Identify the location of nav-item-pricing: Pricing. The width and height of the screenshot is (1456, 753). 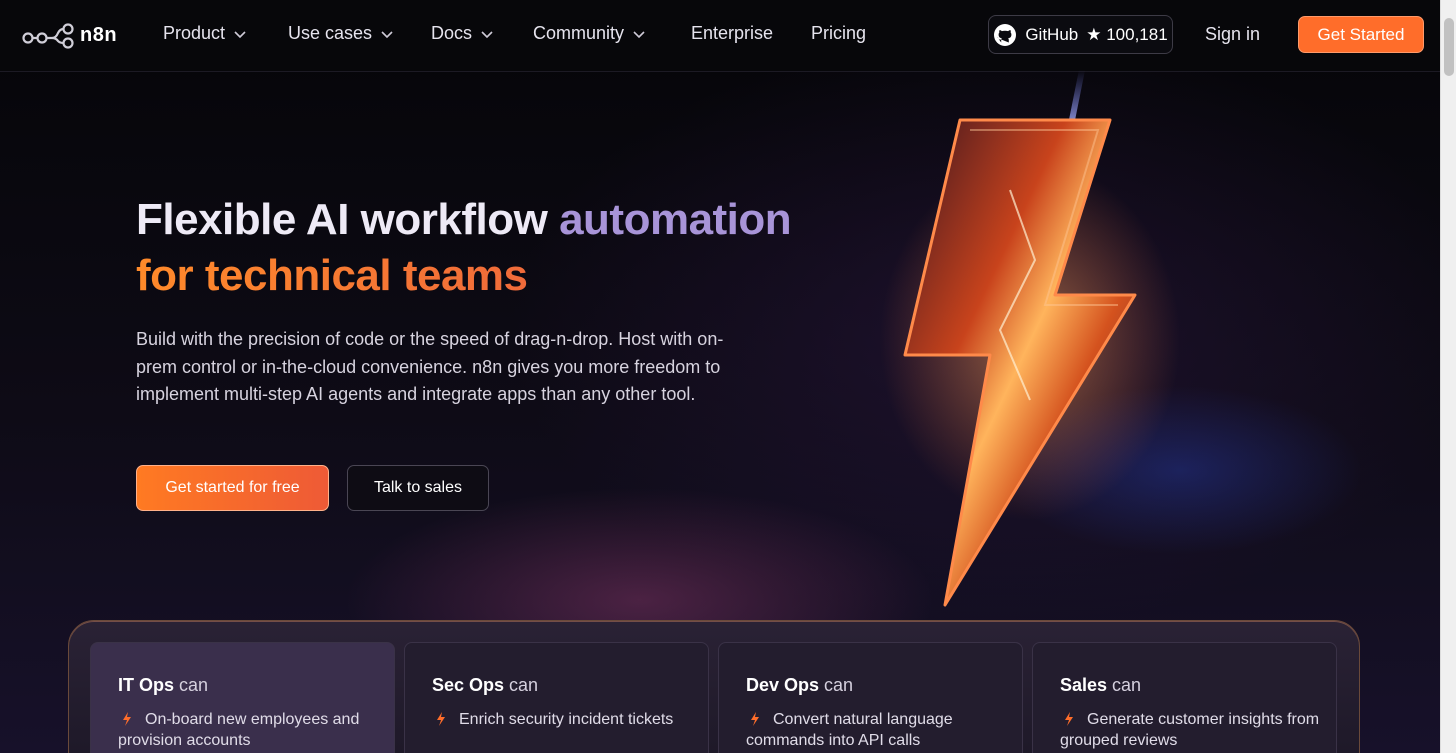
(838, 33).